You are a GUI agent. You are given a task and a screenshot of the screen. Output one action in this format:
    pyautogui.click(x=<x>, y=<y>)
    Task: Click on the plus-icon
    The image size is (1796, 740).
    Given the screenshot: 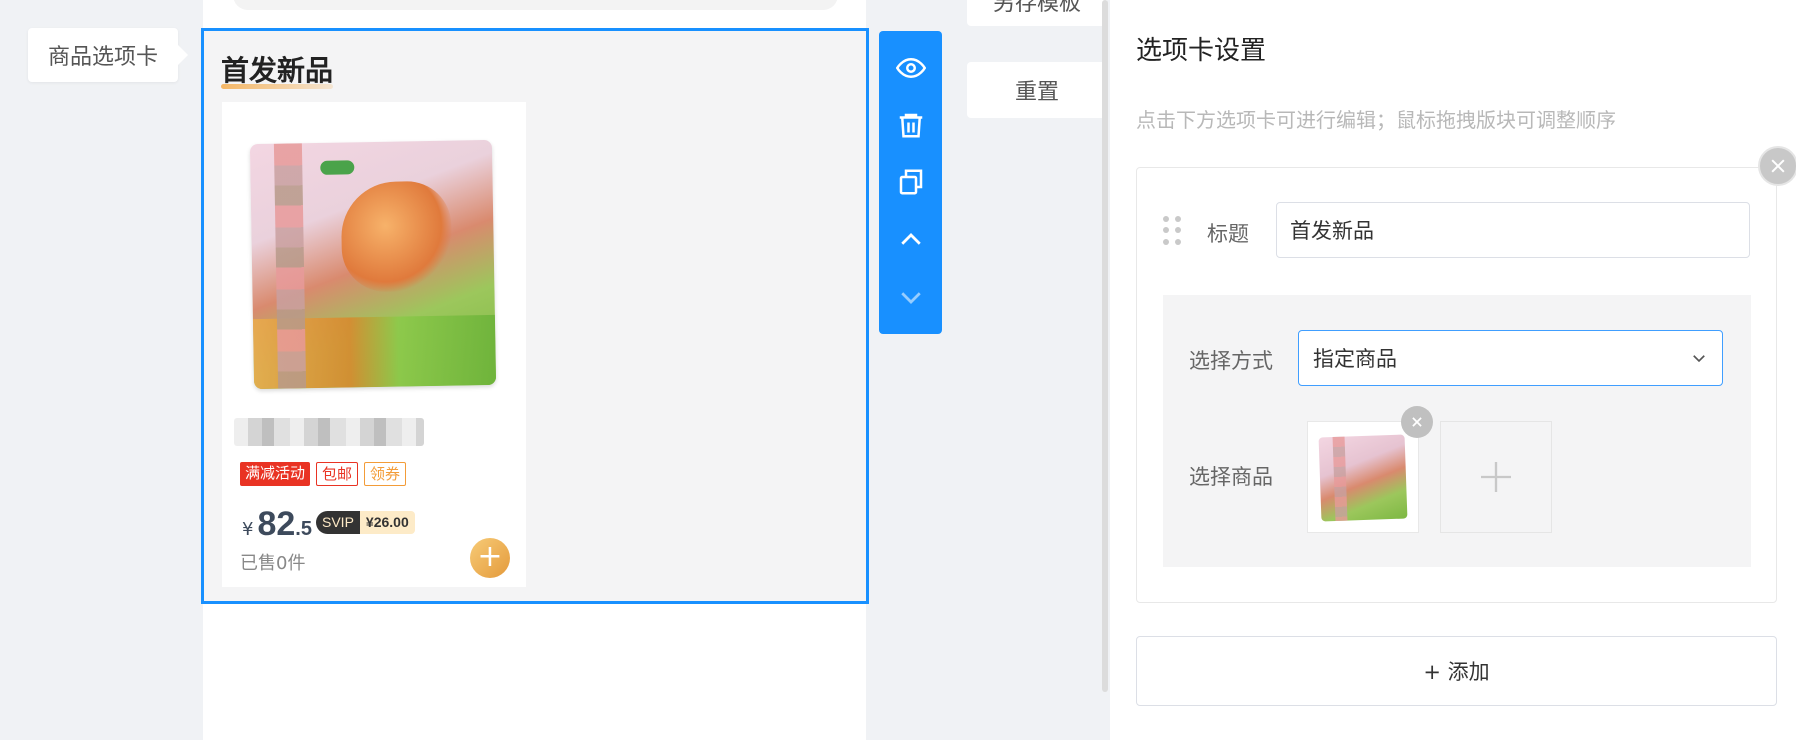 What is the action you would take?
    pyautogui.click(x=1496, y=477)
    